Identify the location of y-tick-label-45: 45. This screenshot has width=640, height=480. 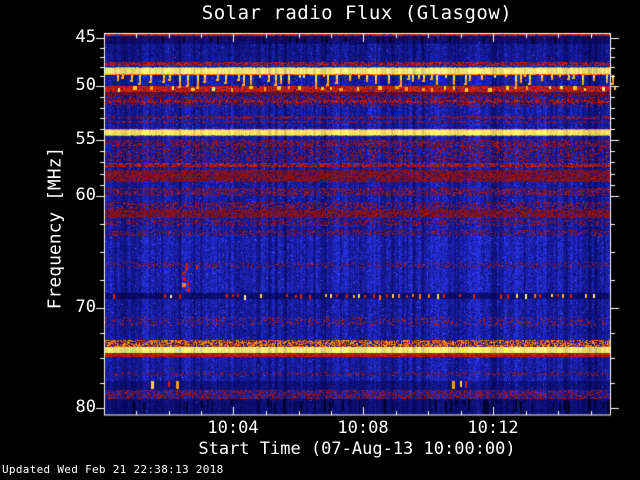
(85, 37).